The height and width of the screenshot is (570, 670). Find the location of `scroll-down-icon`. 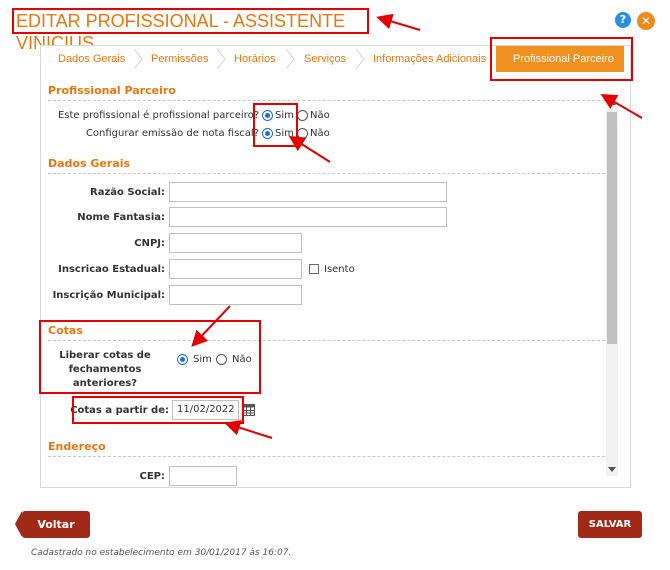

scroll-down-icon is located at coordinates (612, 469).